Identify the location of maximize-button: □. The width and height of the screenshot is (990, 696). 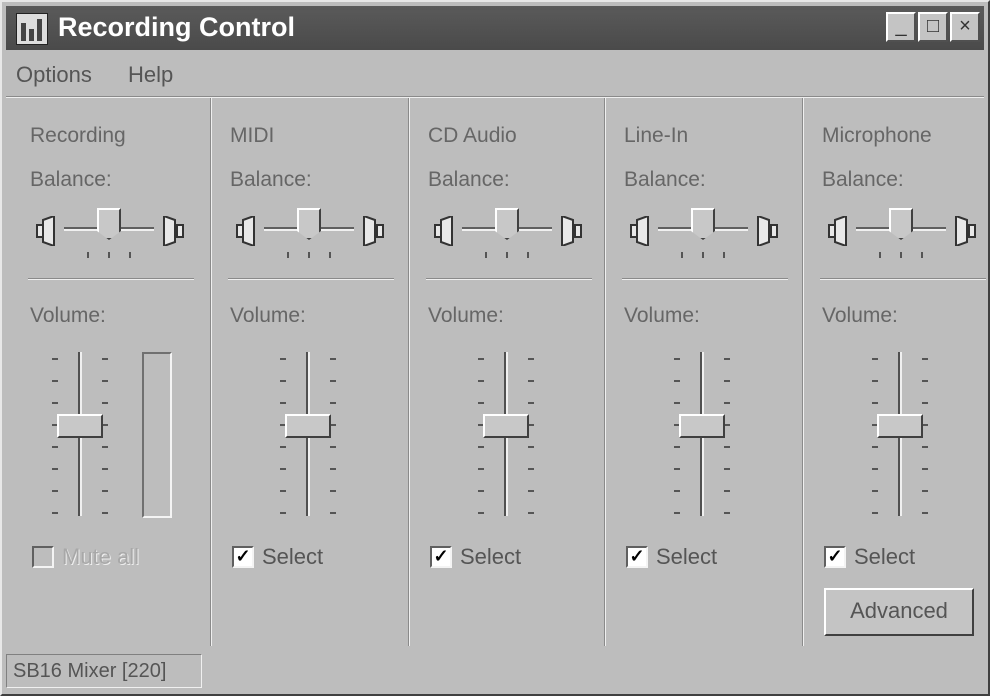
(933, 27).